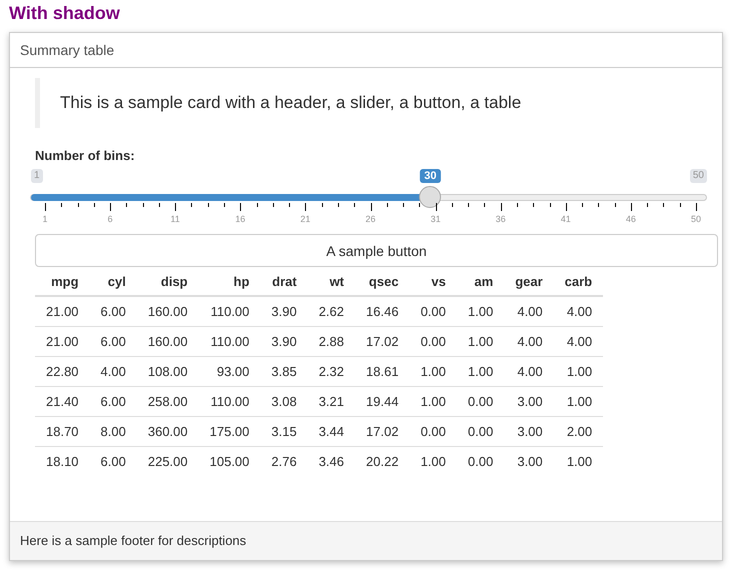 This screenshot has width=735, height=576. What do you see at coordinates (240, 219) in the screenshot?
I see `tick-label: 16` at bounding box center [240, 219].